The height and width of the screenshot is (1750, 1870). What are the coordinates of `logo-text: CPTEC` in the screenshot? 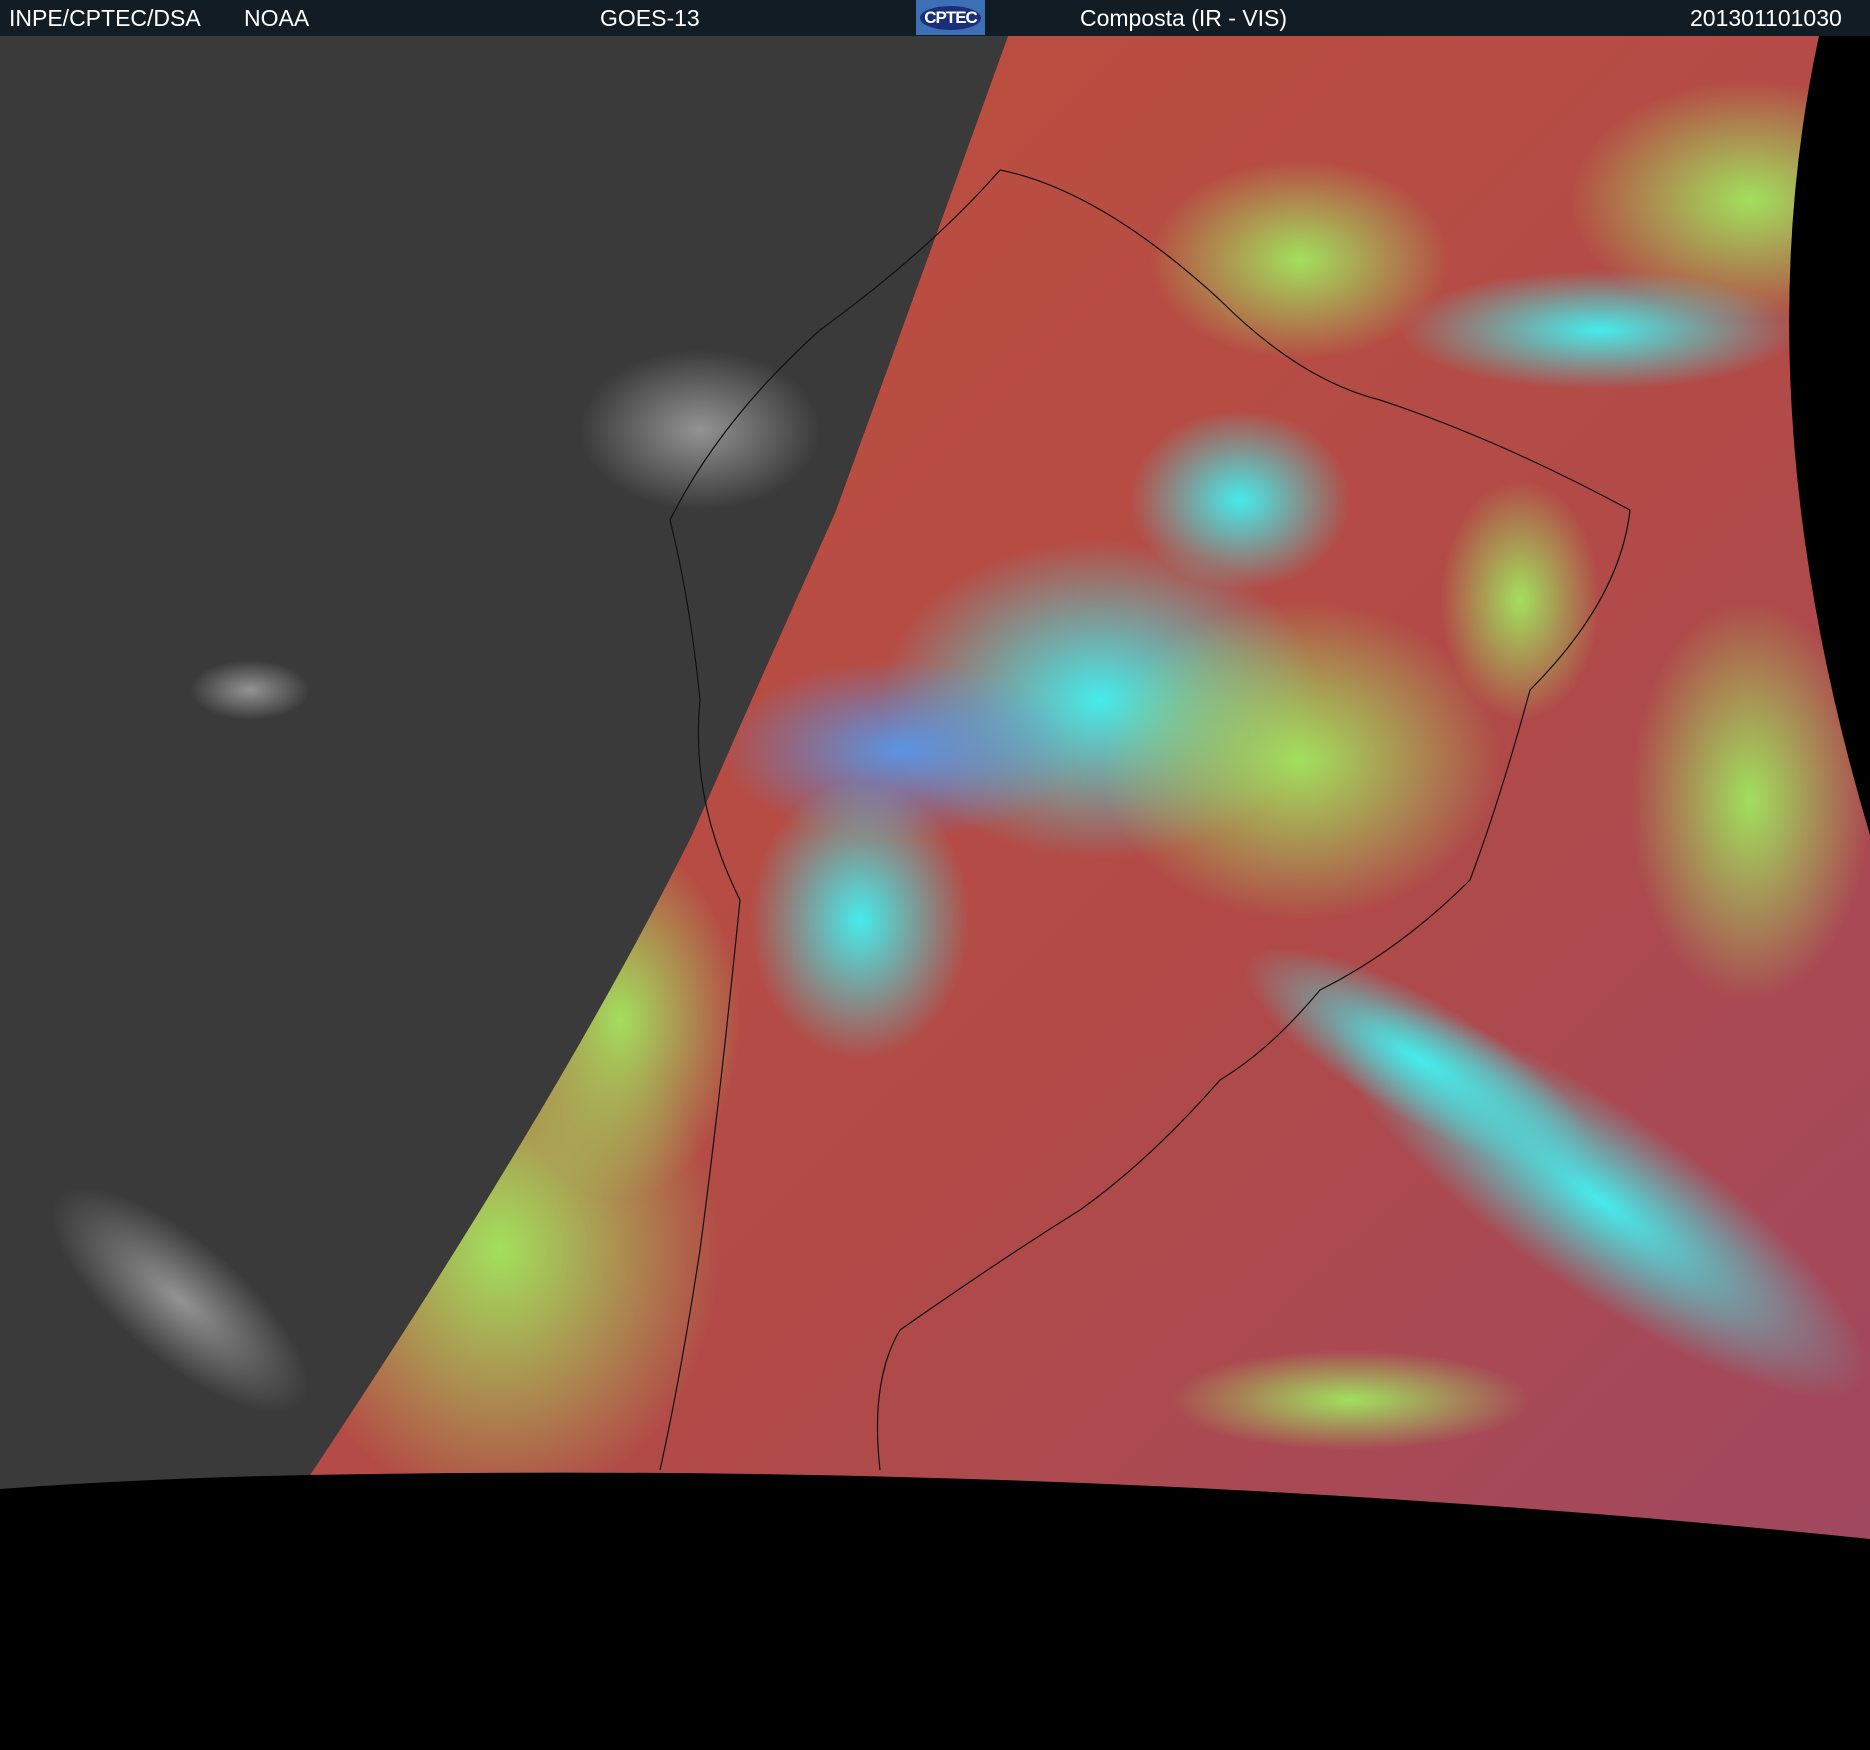 It's located at (951, 17).